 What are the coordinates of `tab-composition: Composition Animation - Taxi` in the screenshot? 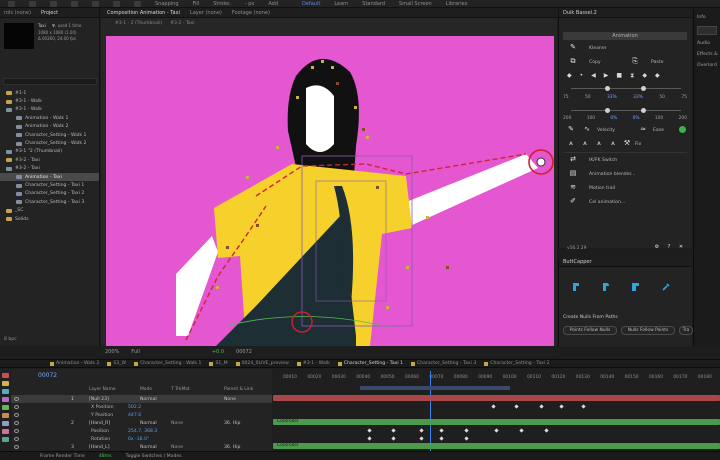 It's located at (143, 13).